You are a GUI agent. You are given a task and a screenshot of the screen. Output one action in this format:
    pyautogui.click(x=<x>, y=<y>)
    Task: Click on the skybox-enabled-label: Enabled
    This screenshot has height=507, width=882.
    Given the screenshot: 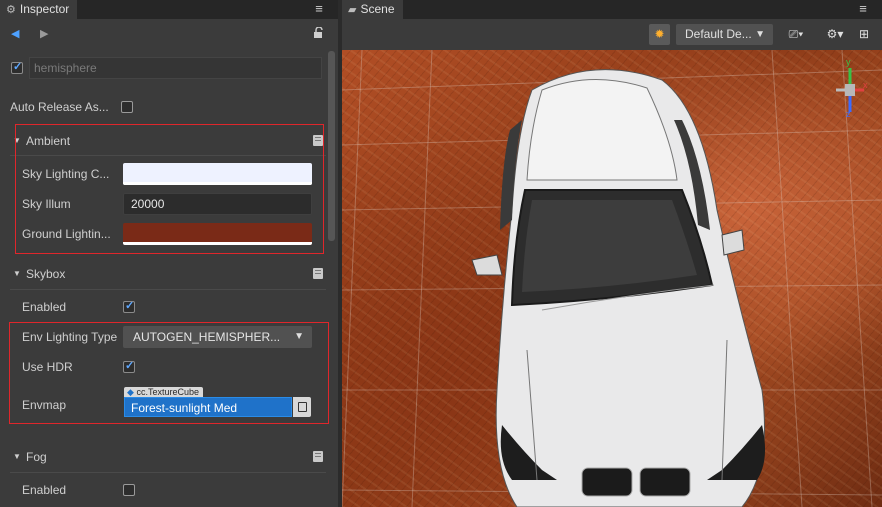 What is the action you would take?
    pyautogui.click(x=44, y=307)
    